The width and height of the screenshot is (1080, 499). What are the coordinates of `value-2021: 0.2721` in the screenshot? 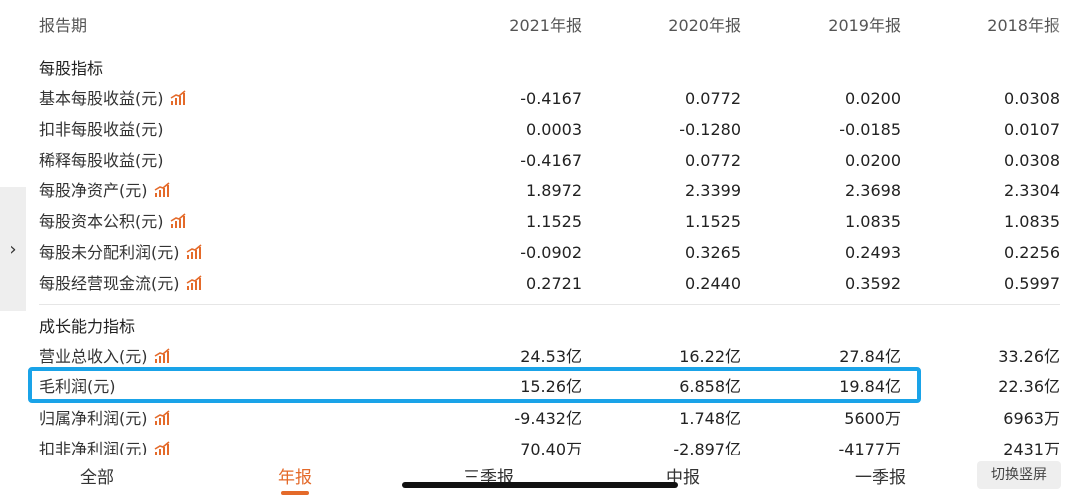 It's located at (554, 283).